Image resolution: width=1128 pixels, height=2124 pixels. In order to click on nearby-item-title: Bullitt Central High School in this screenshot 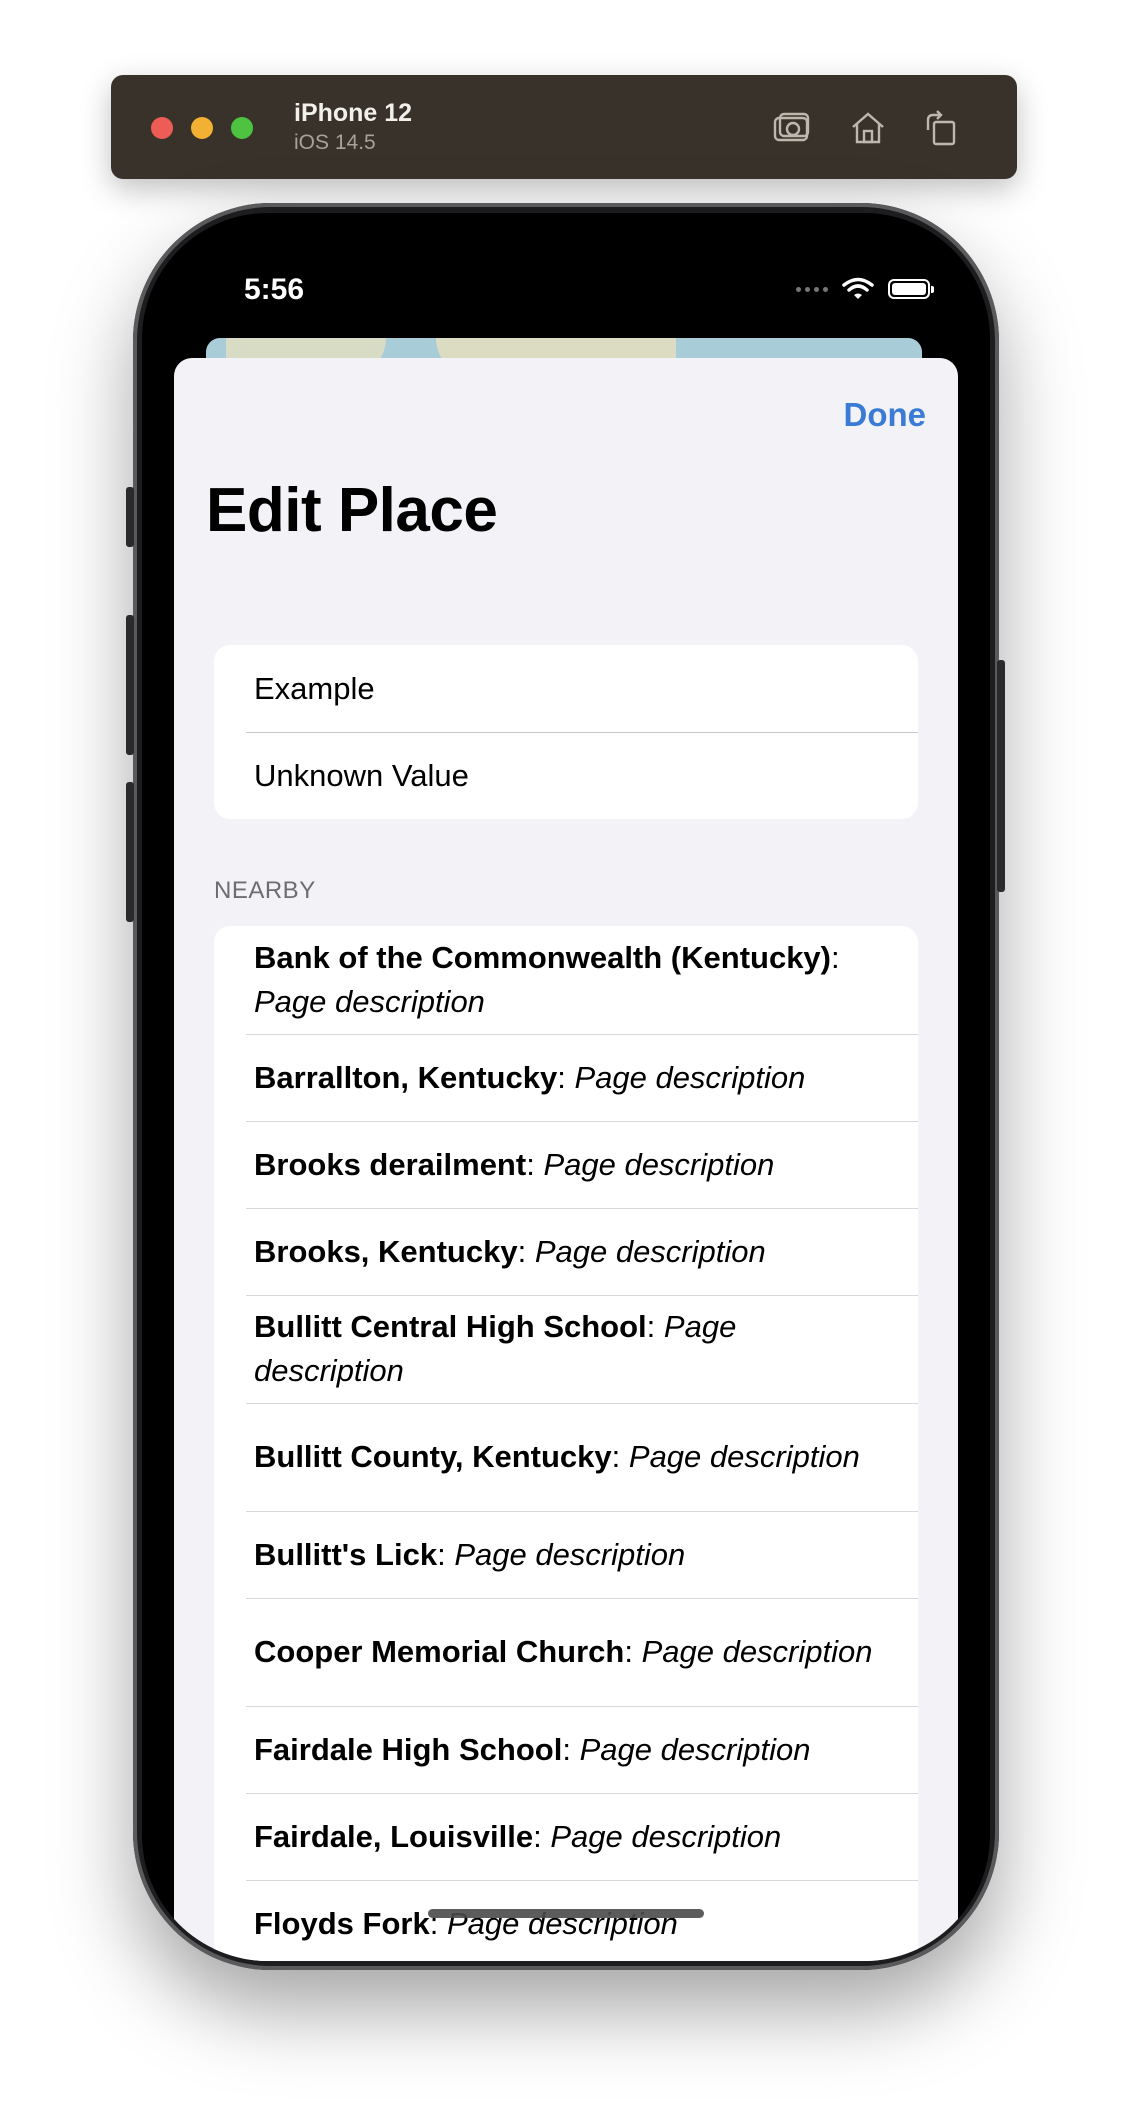, I will do `click(450, 1326)`.